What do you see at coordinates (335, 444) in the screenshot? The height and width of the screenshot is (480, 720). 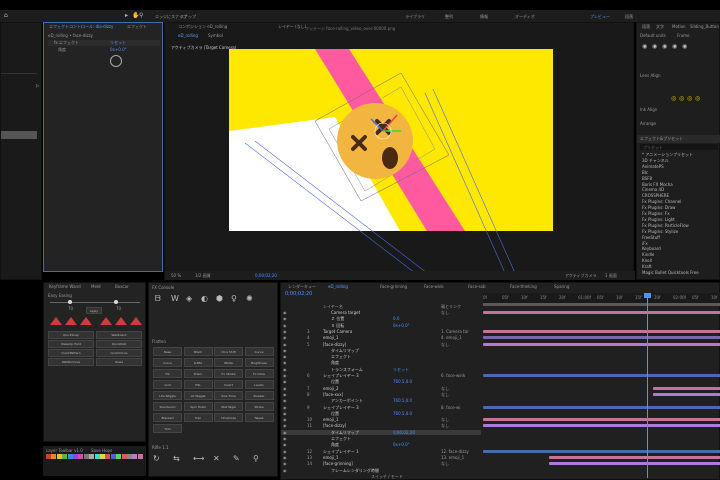 I see `layer-name: 角度` at bounding box center [335, 444].